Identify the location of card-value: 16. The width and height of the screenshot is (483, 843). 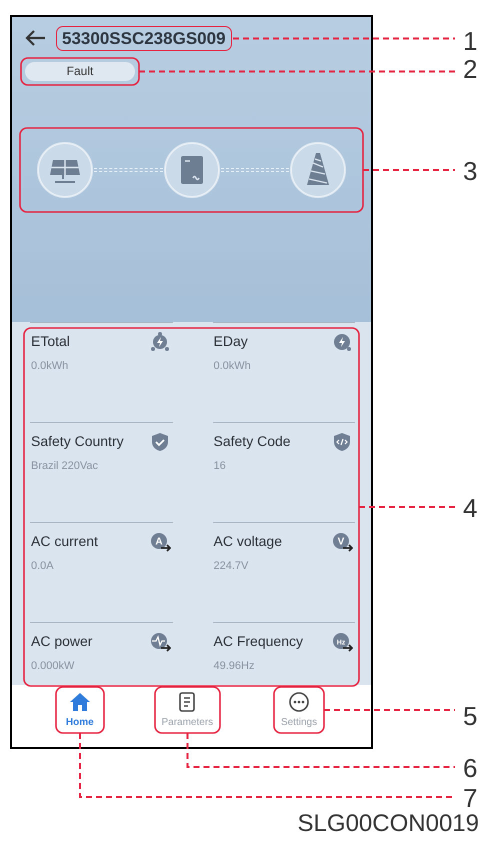
(220, 466).